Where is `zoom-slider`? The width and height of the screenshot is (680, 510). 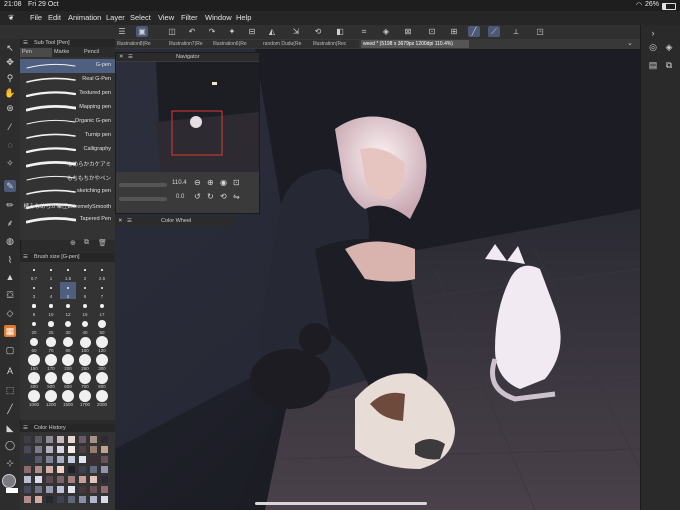
zoom-slider is located at coordinates (143, 185).